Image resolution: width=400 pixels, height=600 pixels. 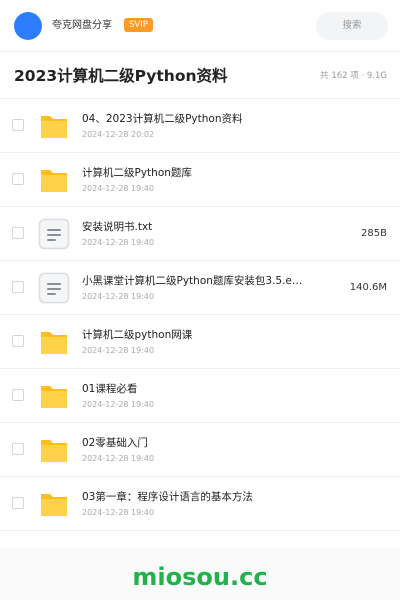 I want to click on svip-badge: SVIP, so click(x=138, y=25).